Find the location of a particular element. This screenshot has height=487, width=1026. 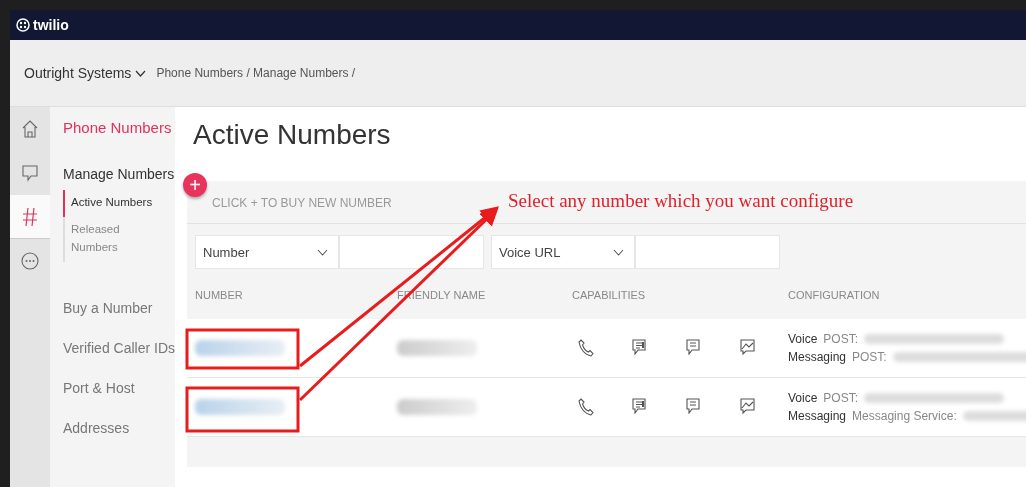

hash-icon is located at coordinates (30, 216).